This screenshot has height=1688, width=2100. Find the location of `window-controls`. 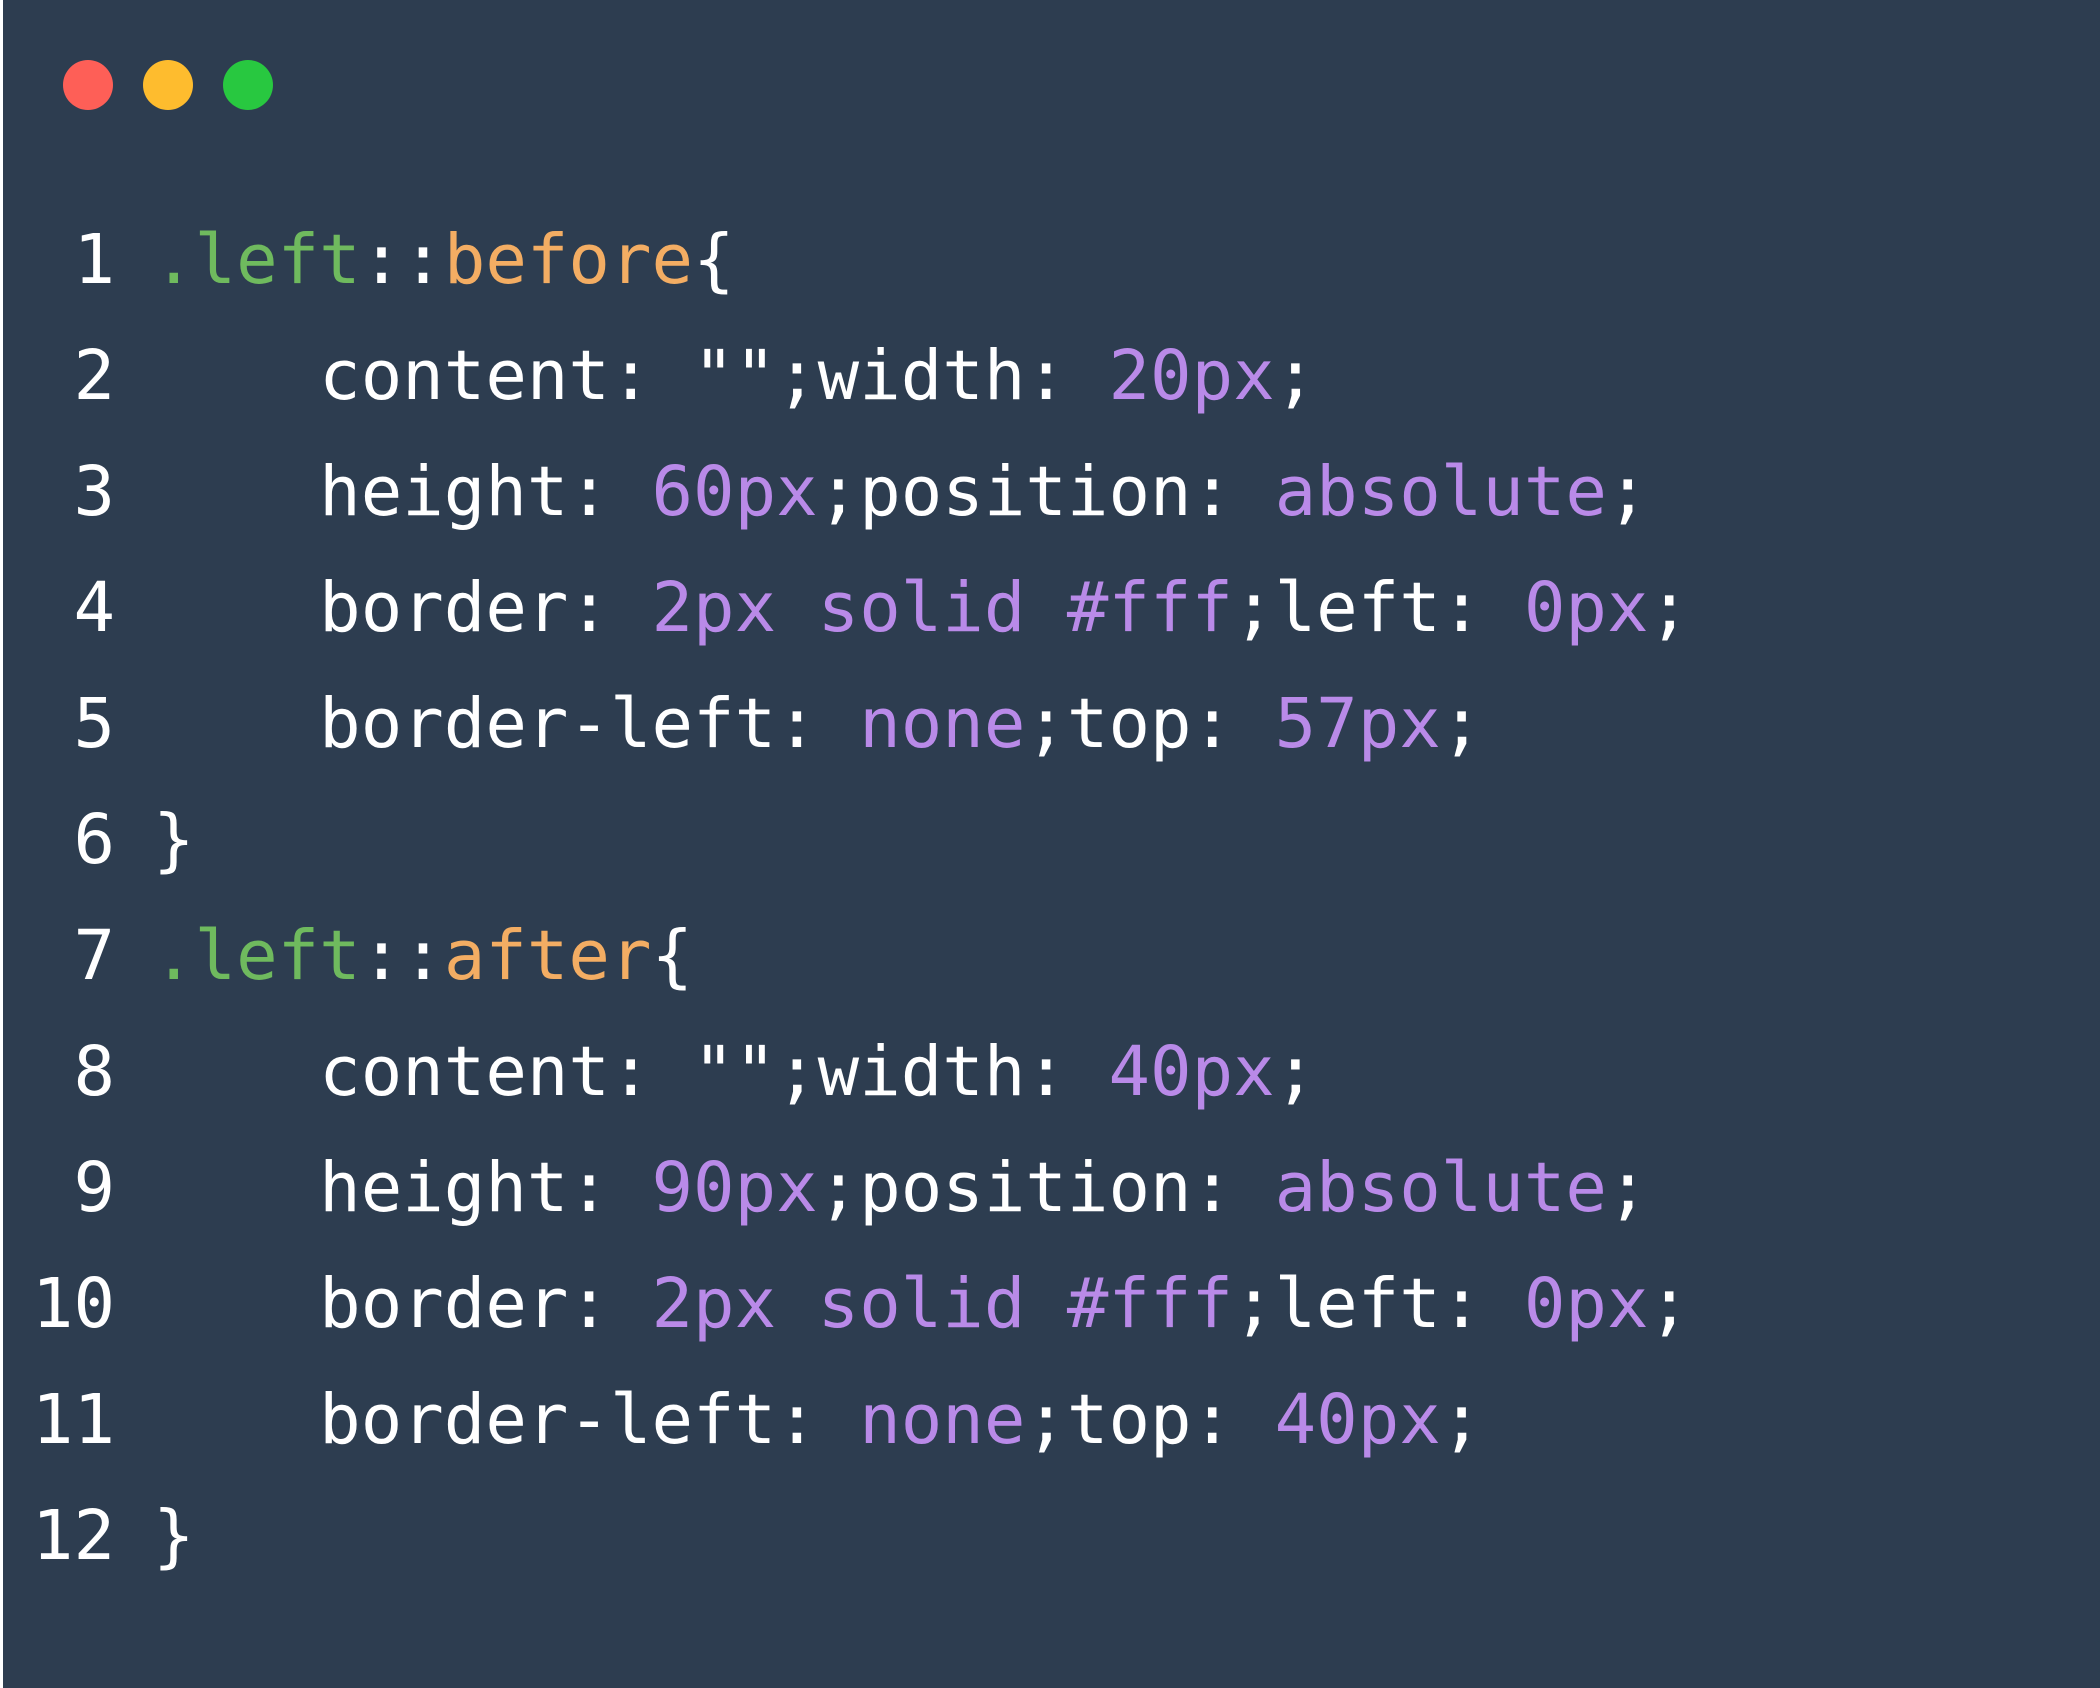

window-controls is located at coordinates (168, 85).